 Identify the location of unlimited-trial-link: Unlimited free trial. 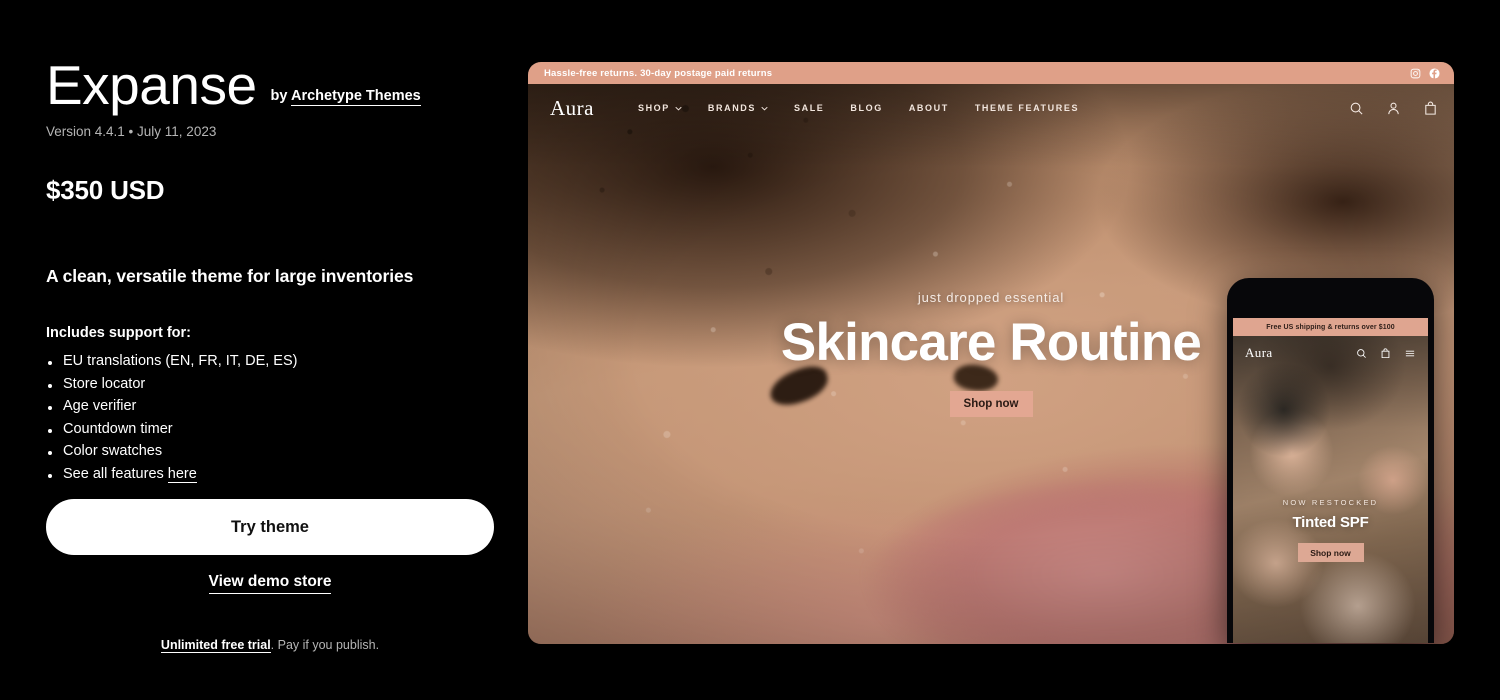
(215, 645).